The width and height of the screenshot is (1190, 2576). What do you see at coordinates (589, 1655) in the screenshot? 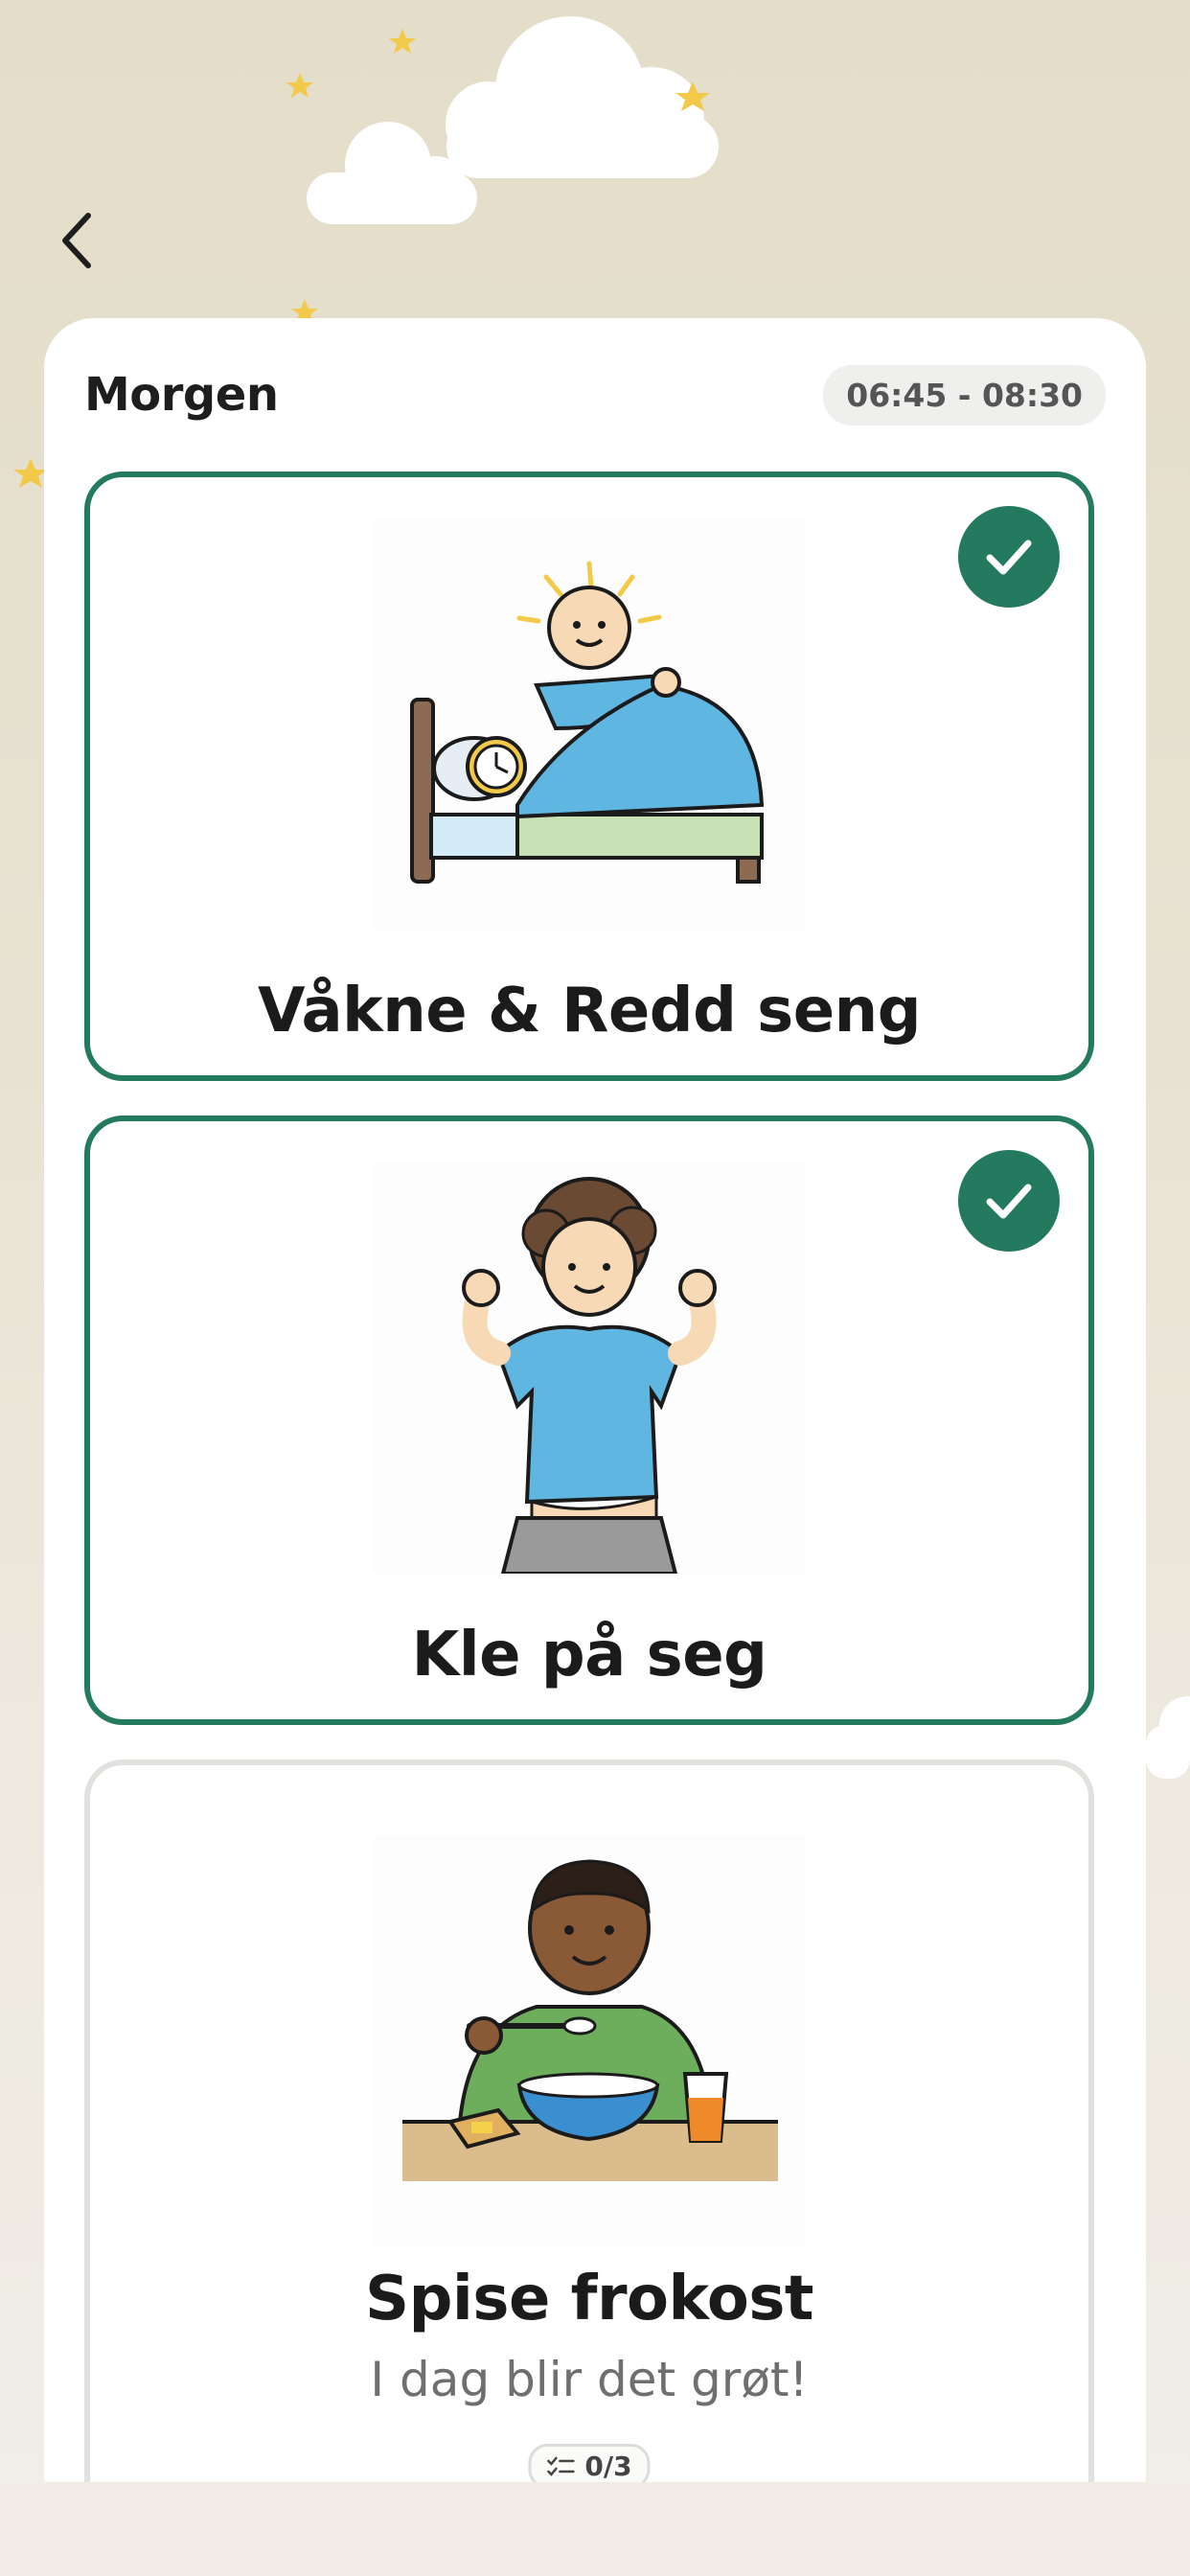
I see `task-label: Kle på seg` at bounding box center [589, 1655].